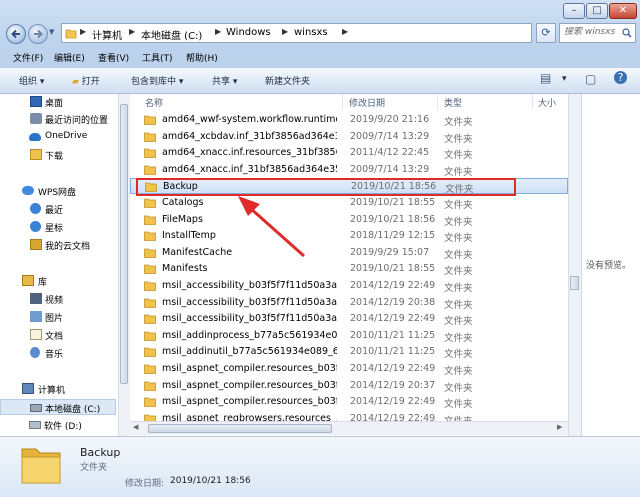  Describe the element at coordinates (349, 269) in the screenshot. I see `table-row: Manifests 2019/10/21 18:55 文件夹` at that location.